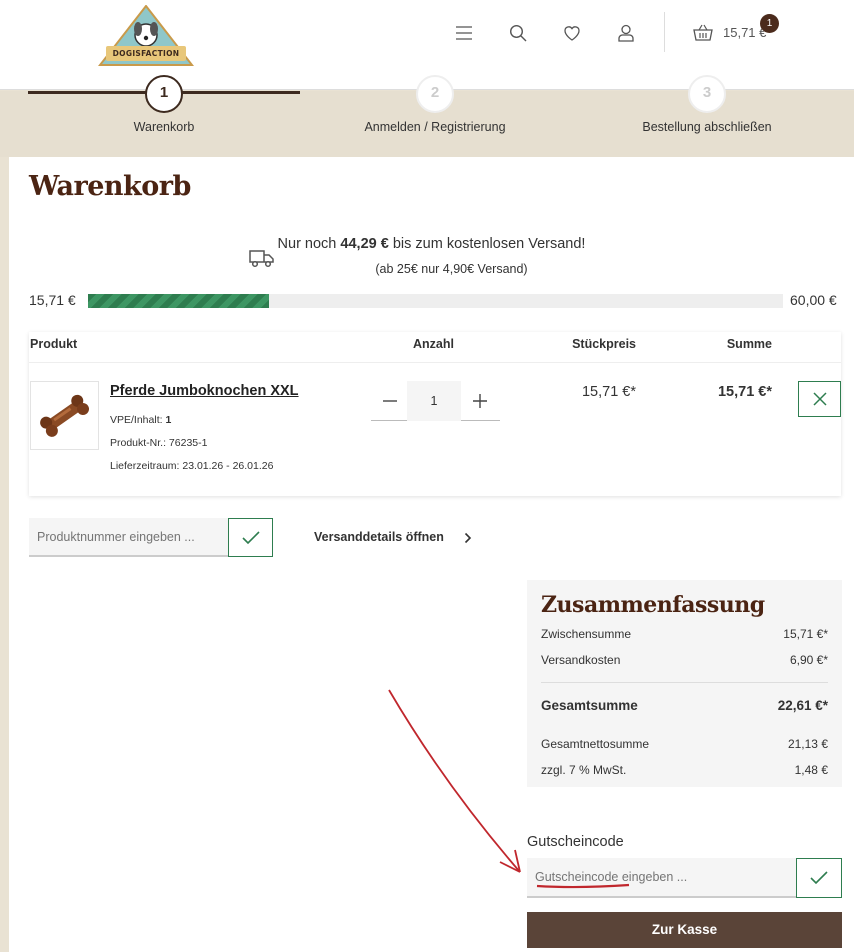 Image resolution: width=854 pixels, height=952 pixels. I want to click on summary-value: 1,48 €, so click(811, 770).